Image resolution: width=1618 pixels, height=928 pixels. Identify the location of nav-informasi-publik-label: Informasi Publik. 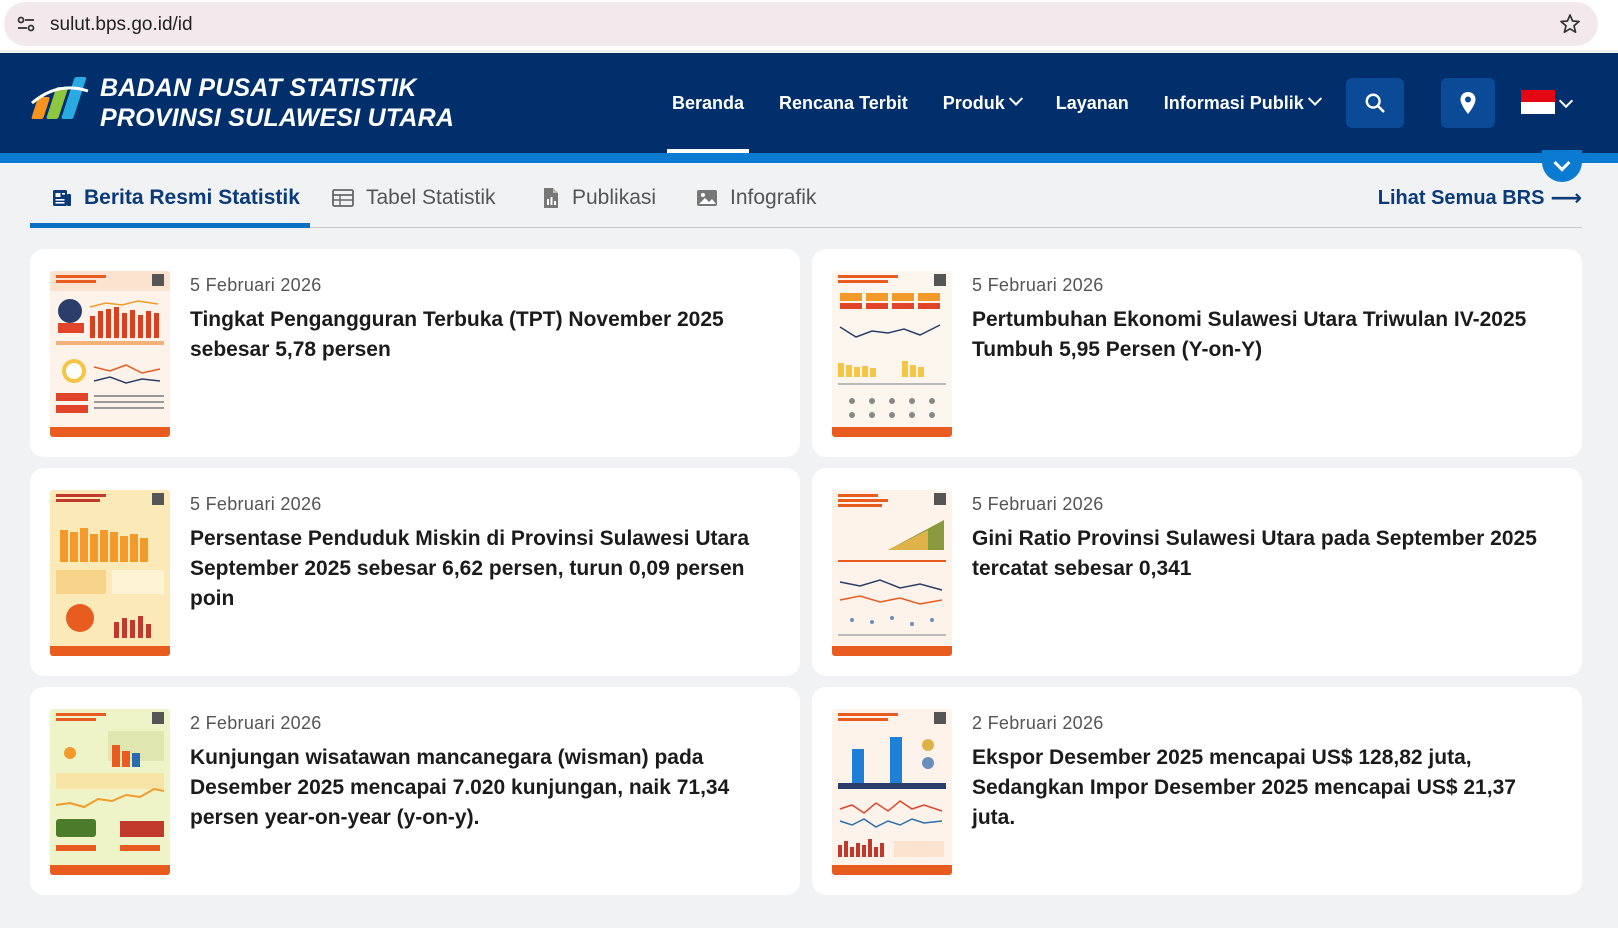
(1233, 102).